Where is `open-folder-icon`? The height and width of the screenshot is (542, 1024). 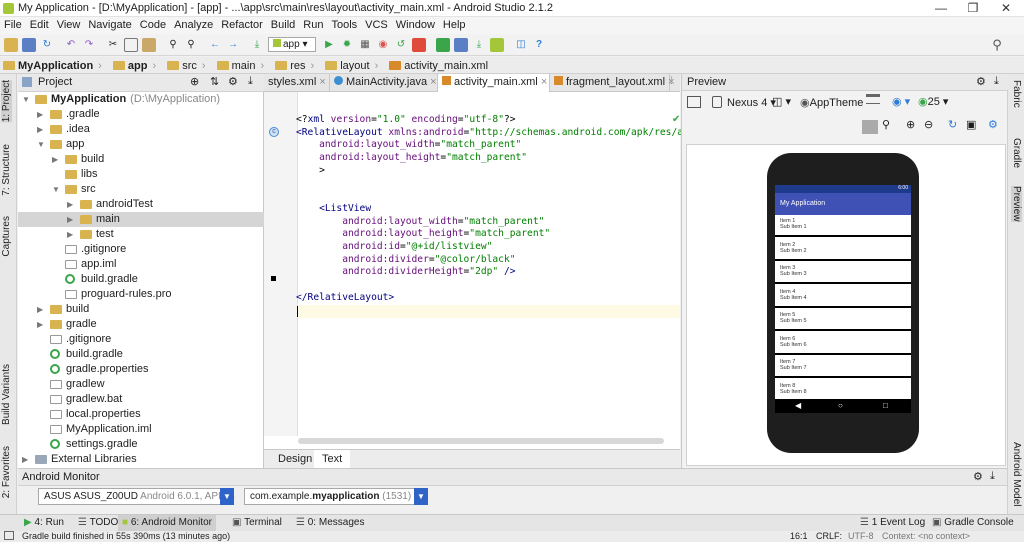 open-folder-icon is located at coordinates (11, 45).